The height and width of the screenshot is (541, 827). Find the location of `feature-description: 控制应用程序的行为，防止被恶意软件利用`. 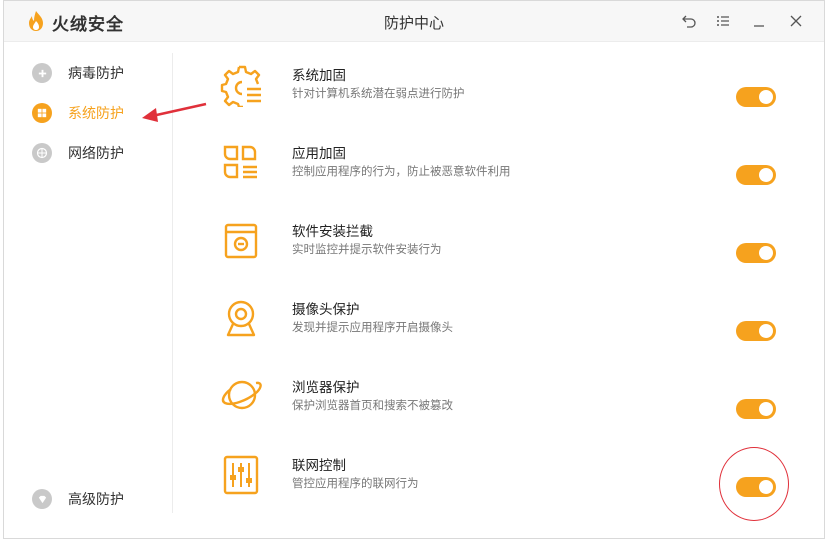

feature-description: 控制应用程序的行为，防止被恶意软件利用 is located at coordinates (401, 171).